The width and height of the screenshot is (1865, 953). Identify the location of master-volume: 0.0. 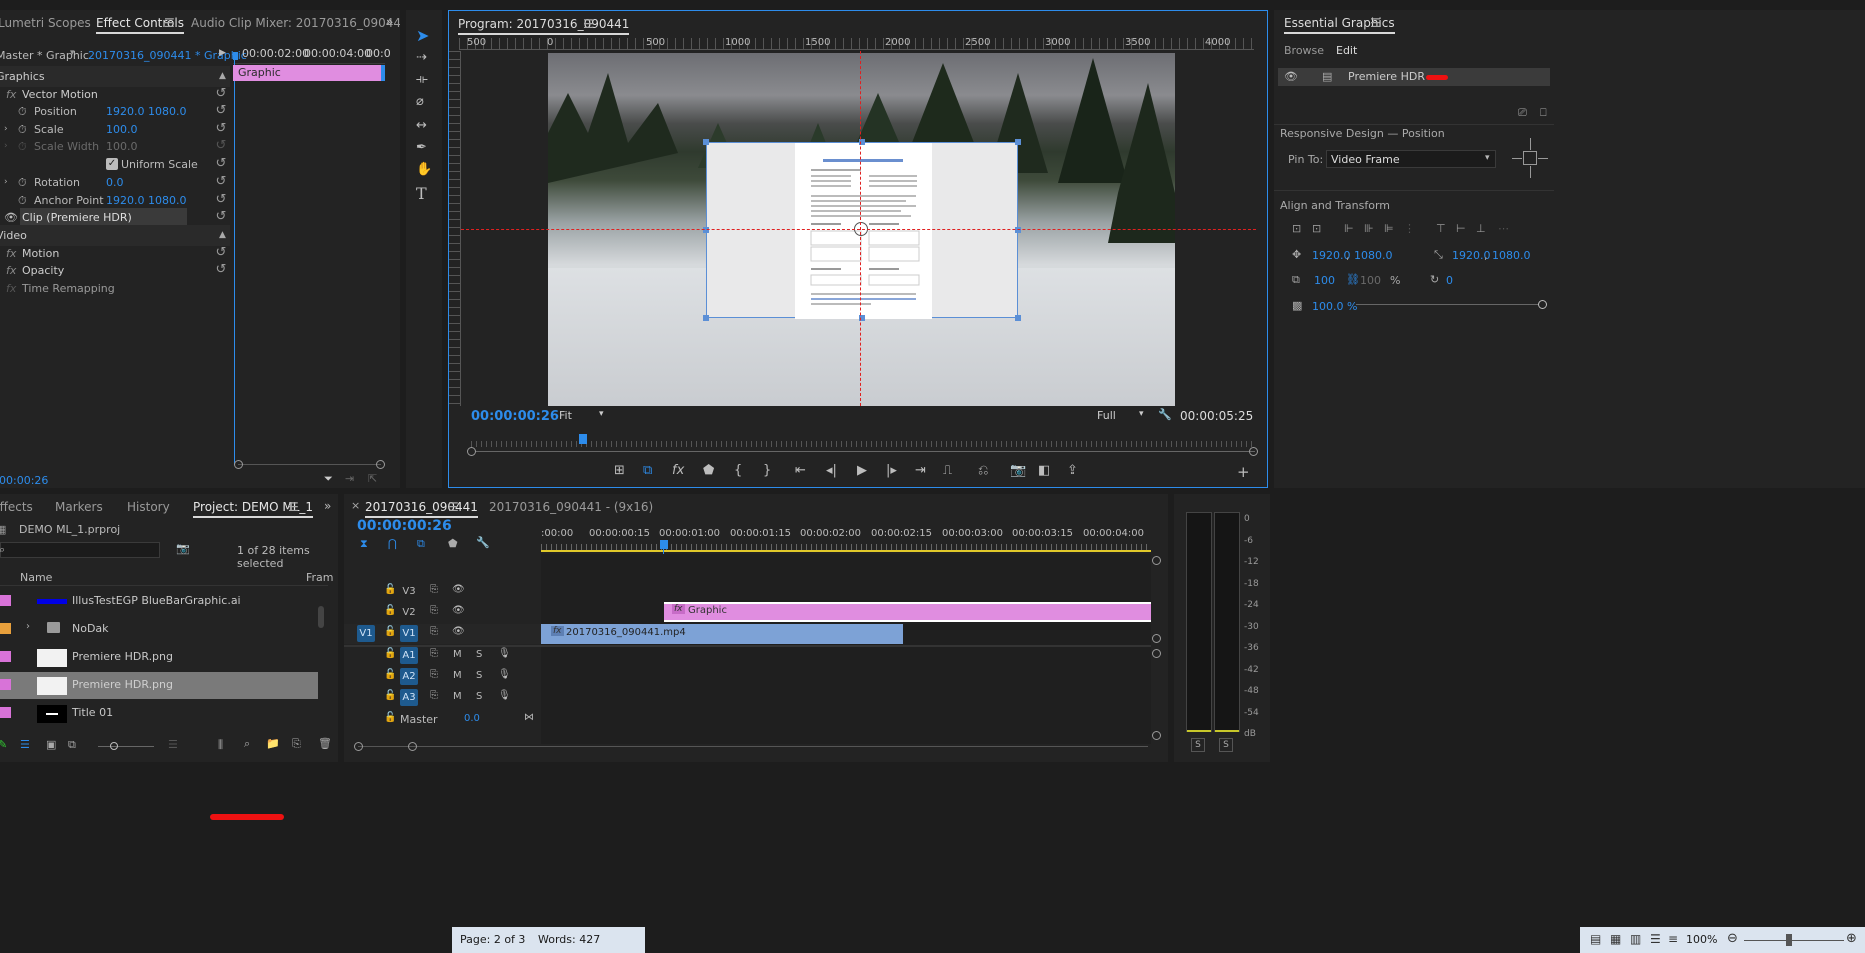
(472, 718).